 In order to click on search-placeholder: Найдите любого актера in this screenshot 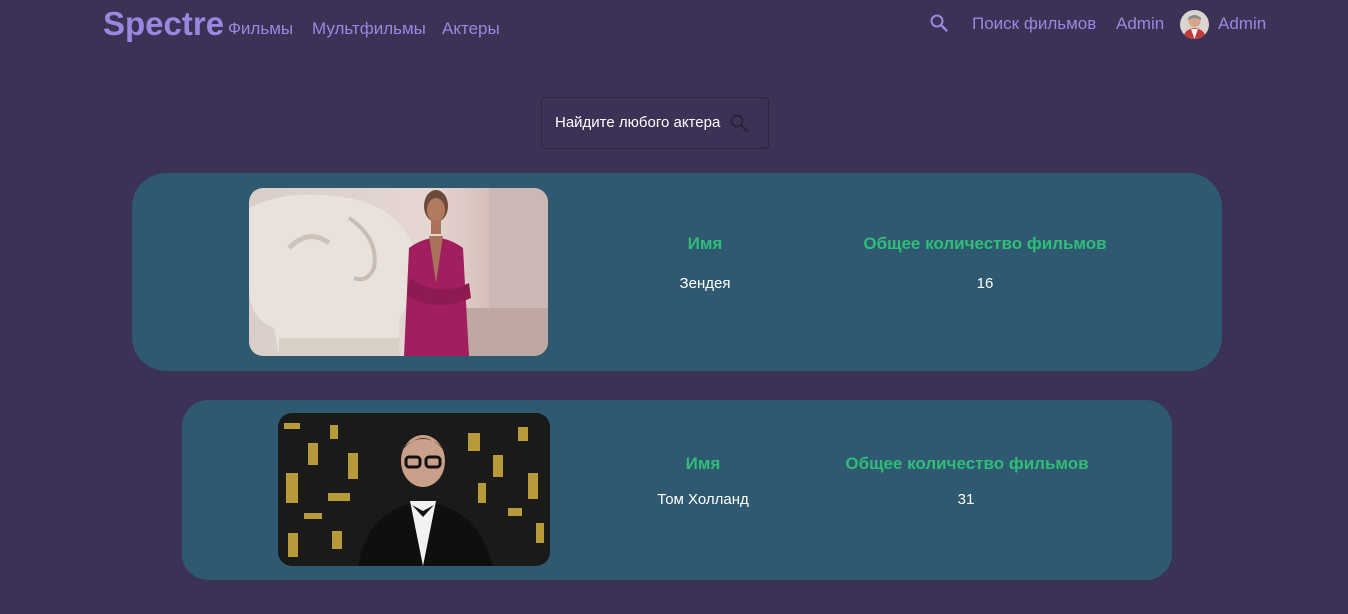, I will do `click(638, 122)`.